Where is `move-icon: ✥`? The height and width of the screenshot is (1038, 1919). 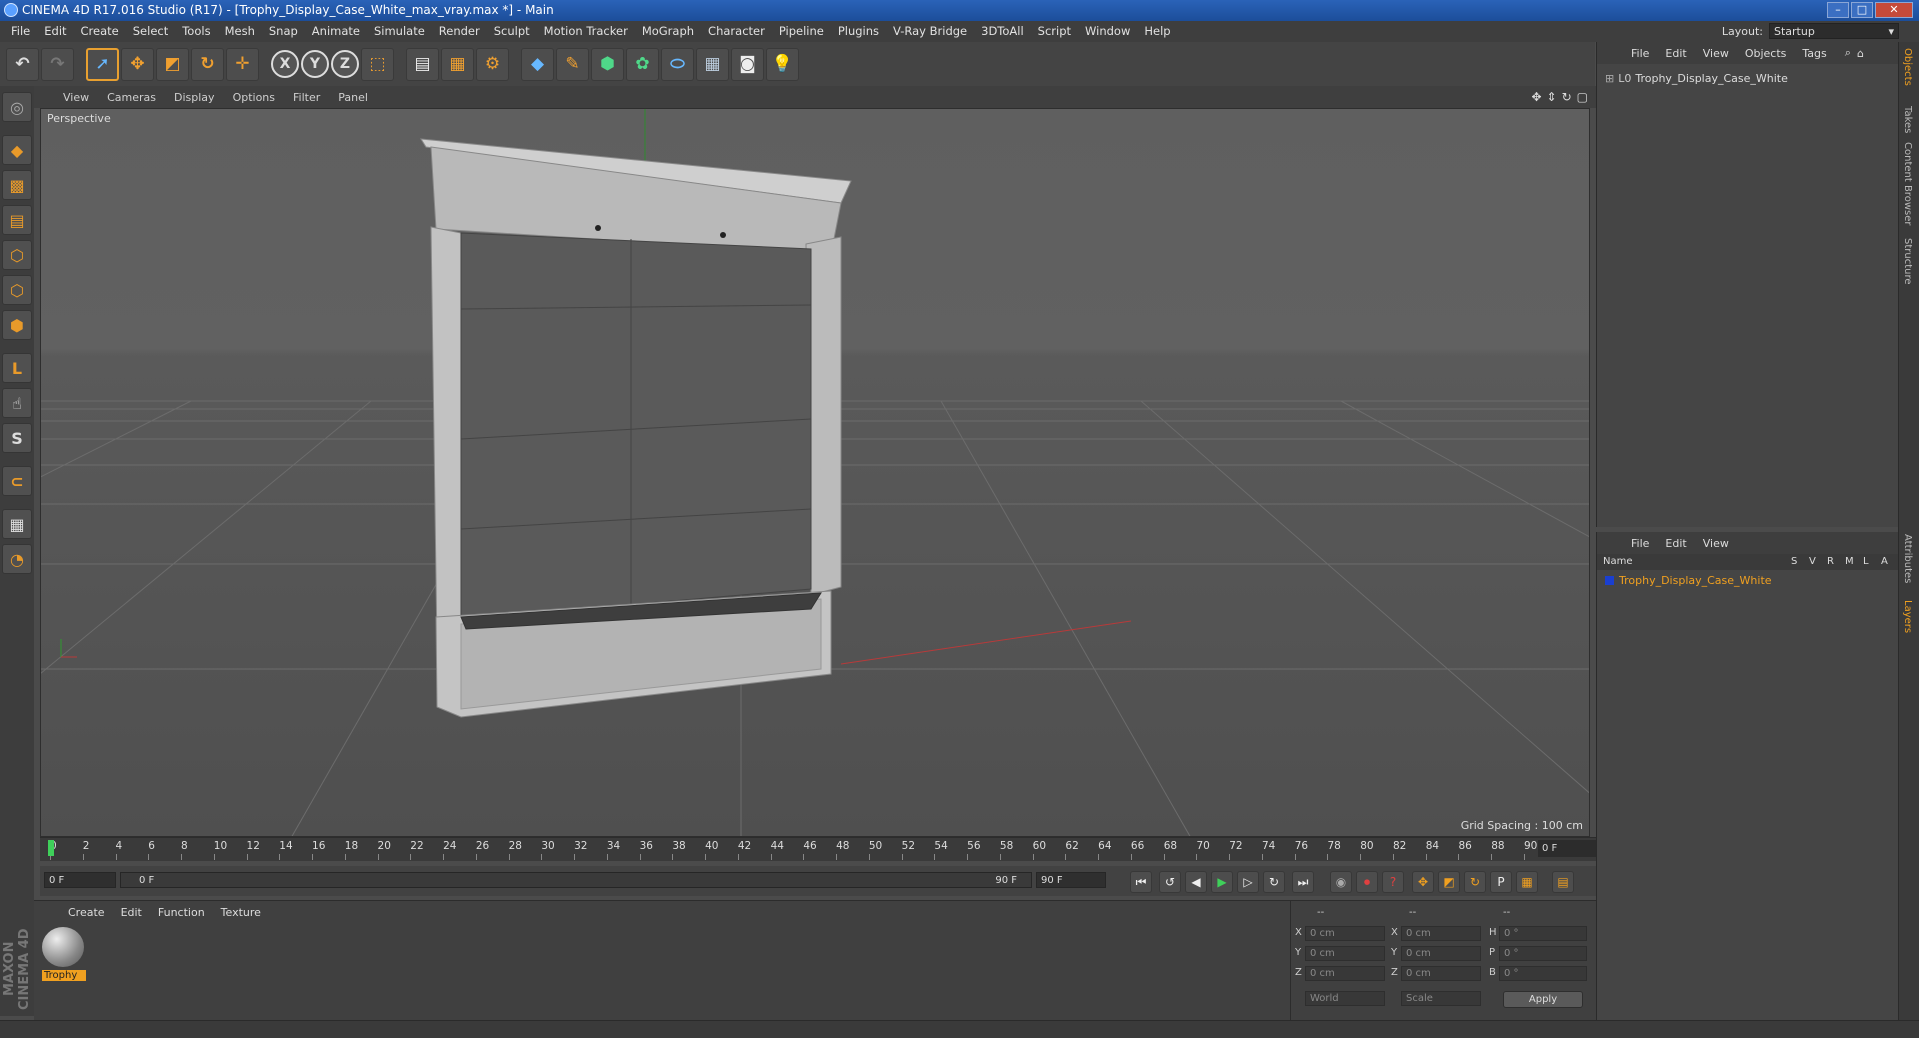
move-icon: ✥ is located at coordinates (137, 64).